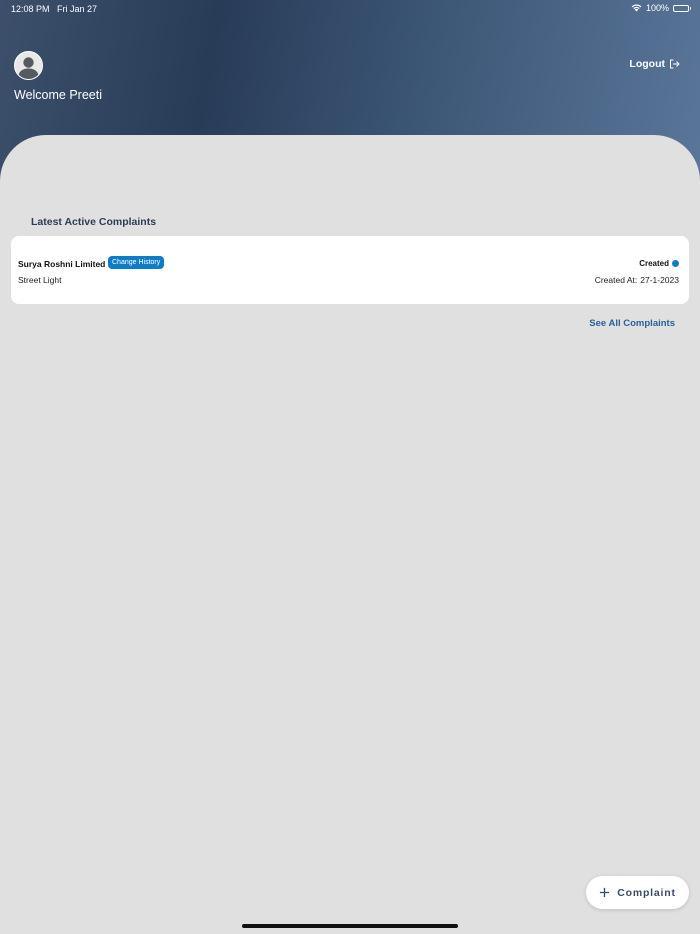 The height and width of the screenshot is (934, 700). I want to click on logout-label: Logout, so click(647, 64).